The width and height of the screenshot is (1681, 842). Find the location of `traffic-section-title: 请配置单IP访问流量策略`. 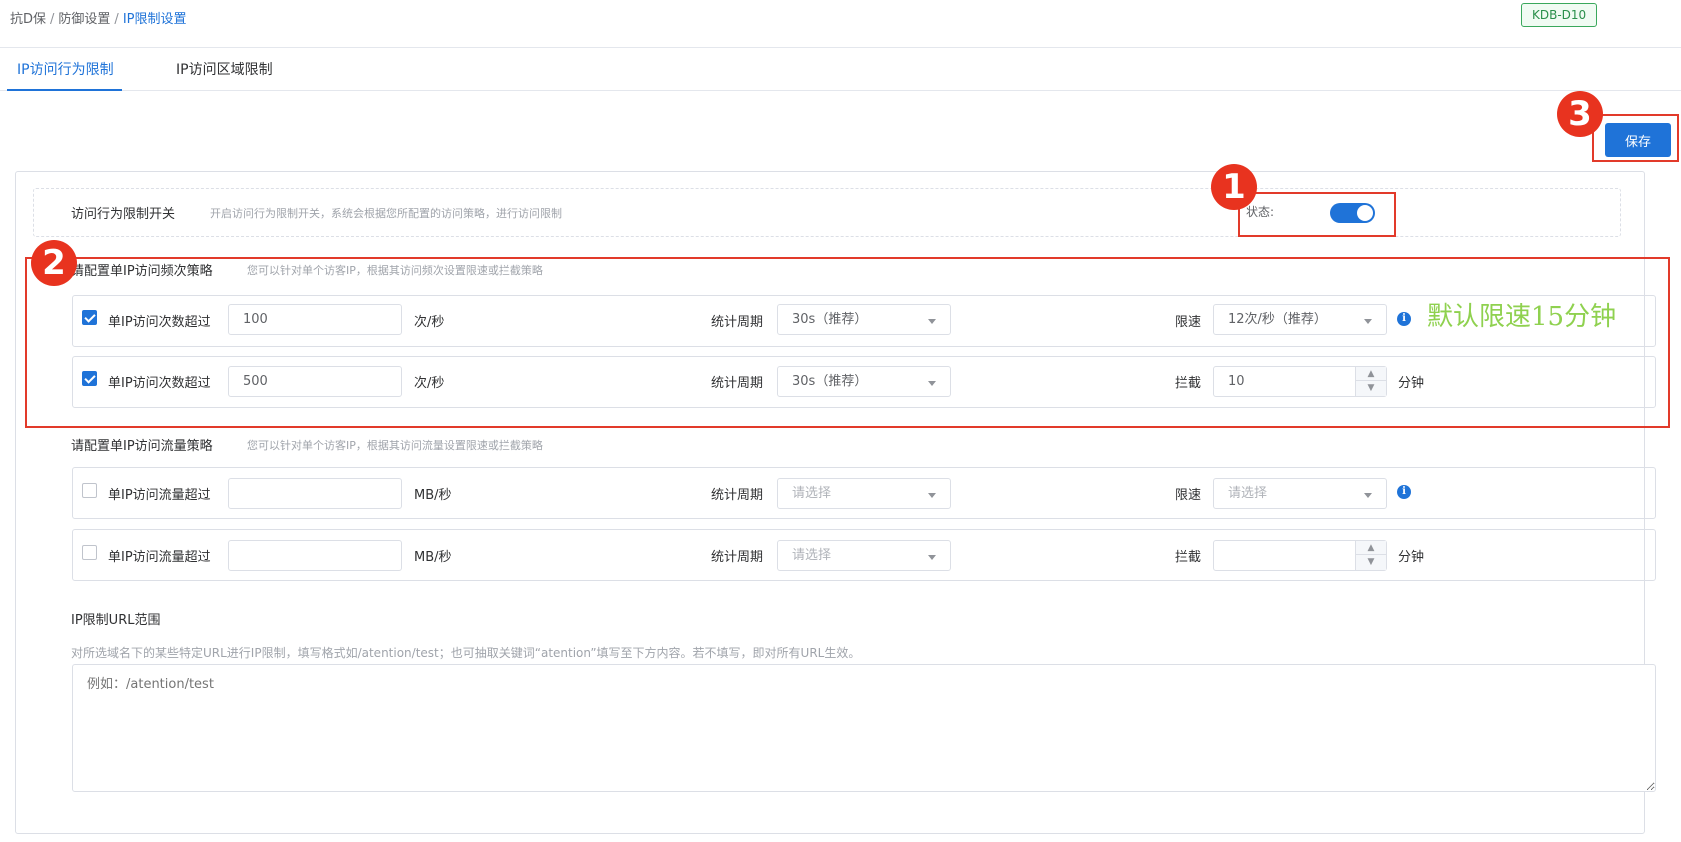

traffic-section-title: 请配置单IP访问流量策略 is located at coordinates (142, 446).